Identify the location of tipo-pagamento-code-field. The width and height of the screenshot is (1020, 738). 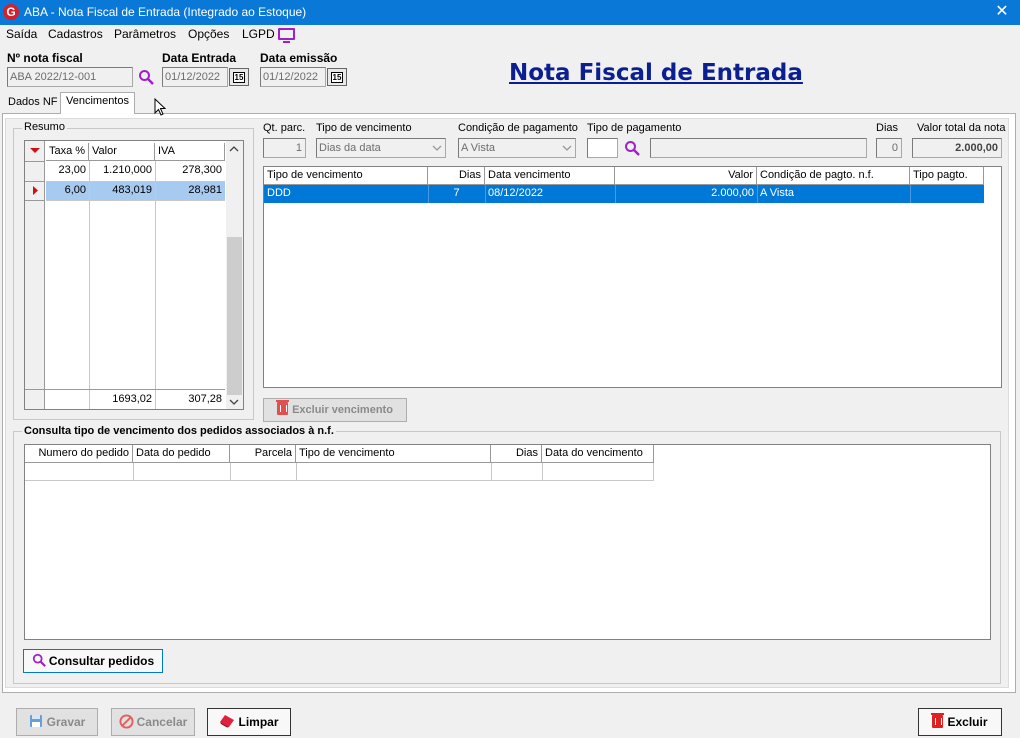
(602, 148).